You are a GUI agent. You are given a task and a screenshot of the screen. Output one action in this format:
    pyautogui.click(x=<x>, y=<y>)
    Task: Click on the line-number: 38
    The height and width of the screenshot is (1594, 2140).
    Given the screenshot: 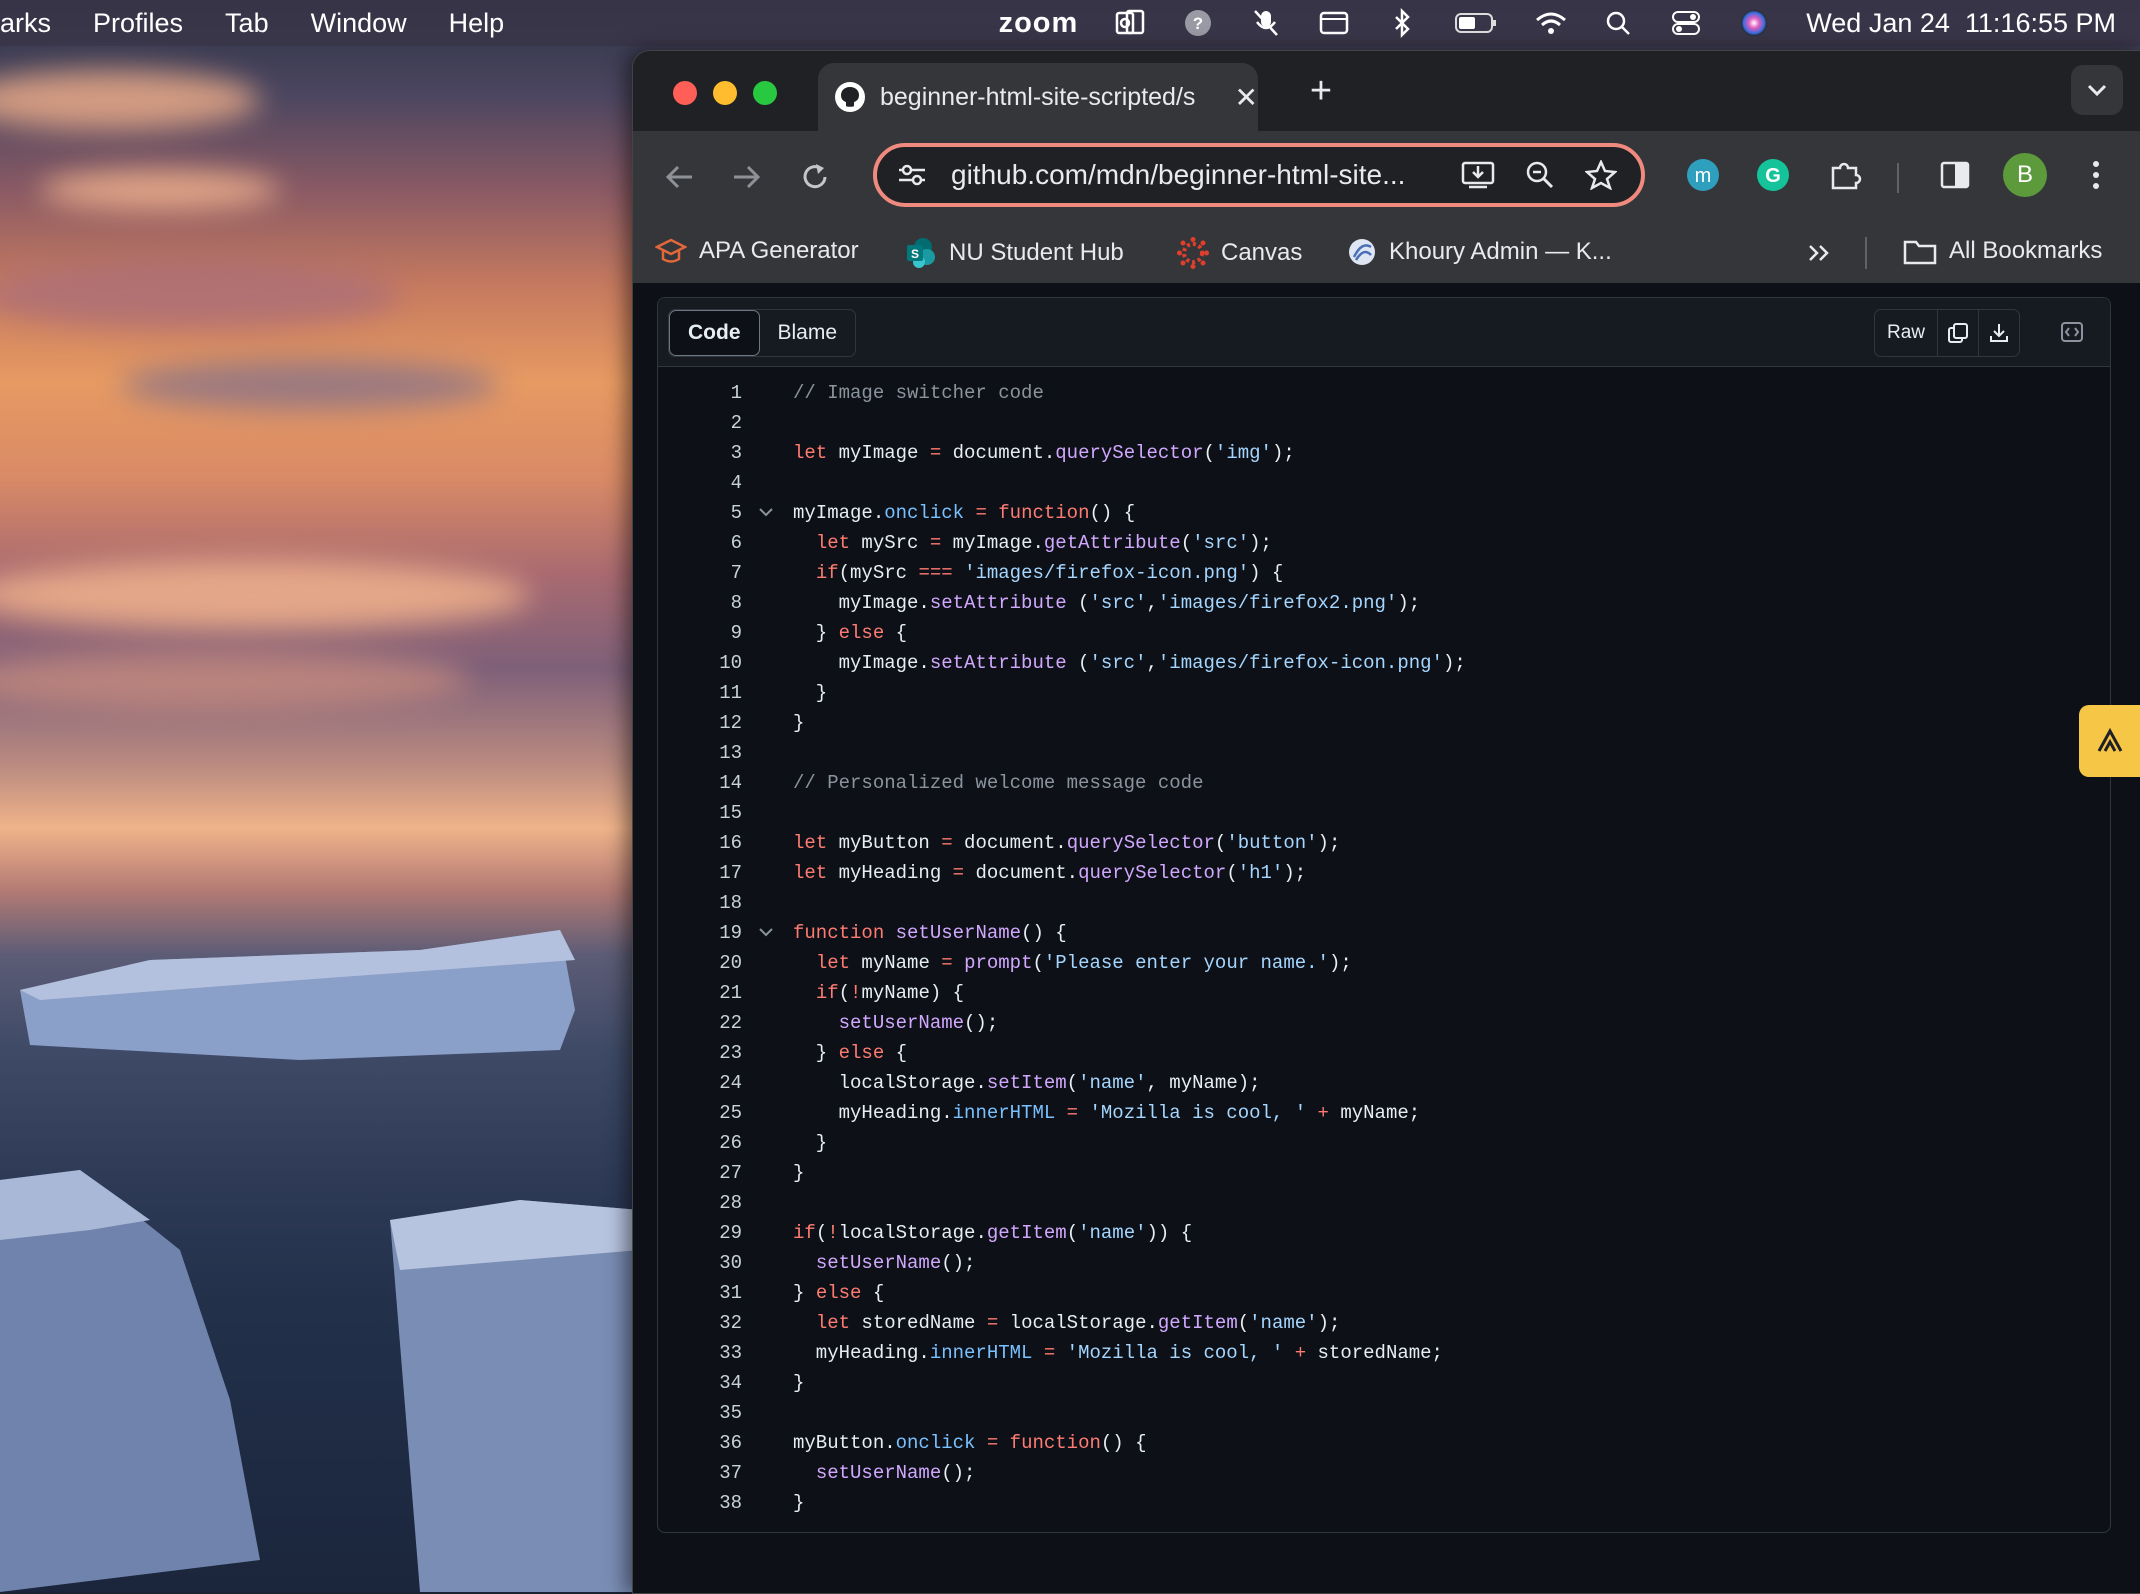 What is the action you would take?
    pyautogui.click(x=700, y=1503)
    